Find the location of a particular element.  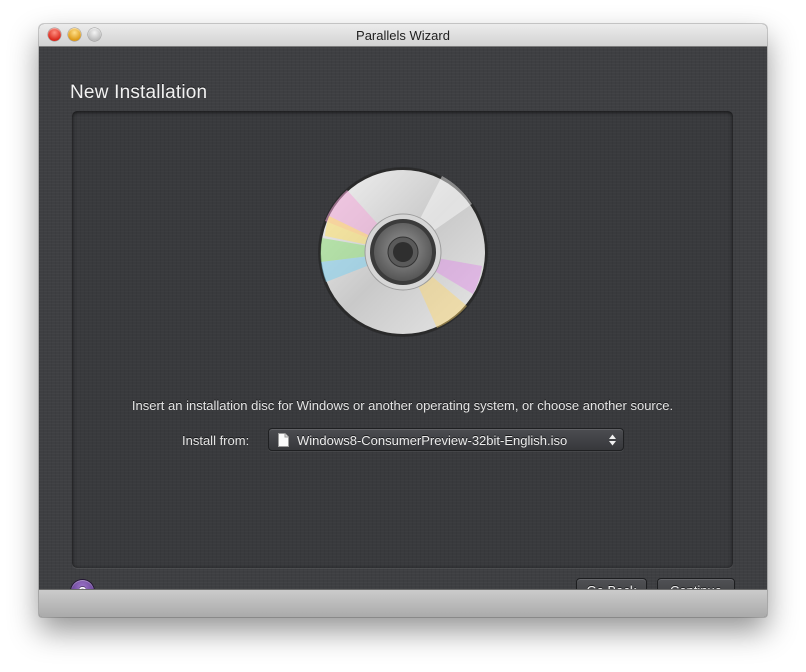

install-from-label: Install from: is located at coordinates (216, 440).